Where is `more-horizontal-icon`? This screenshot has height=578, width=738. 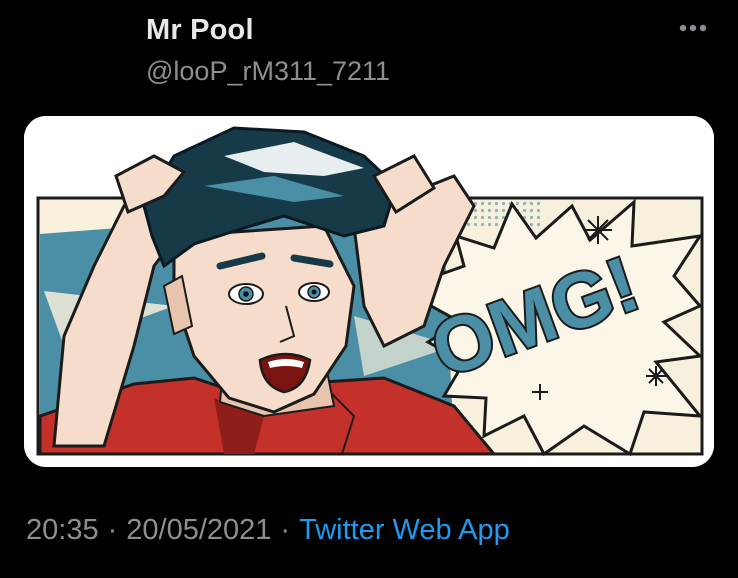 more-horizontal-icon is located at coordinates (693, 28).